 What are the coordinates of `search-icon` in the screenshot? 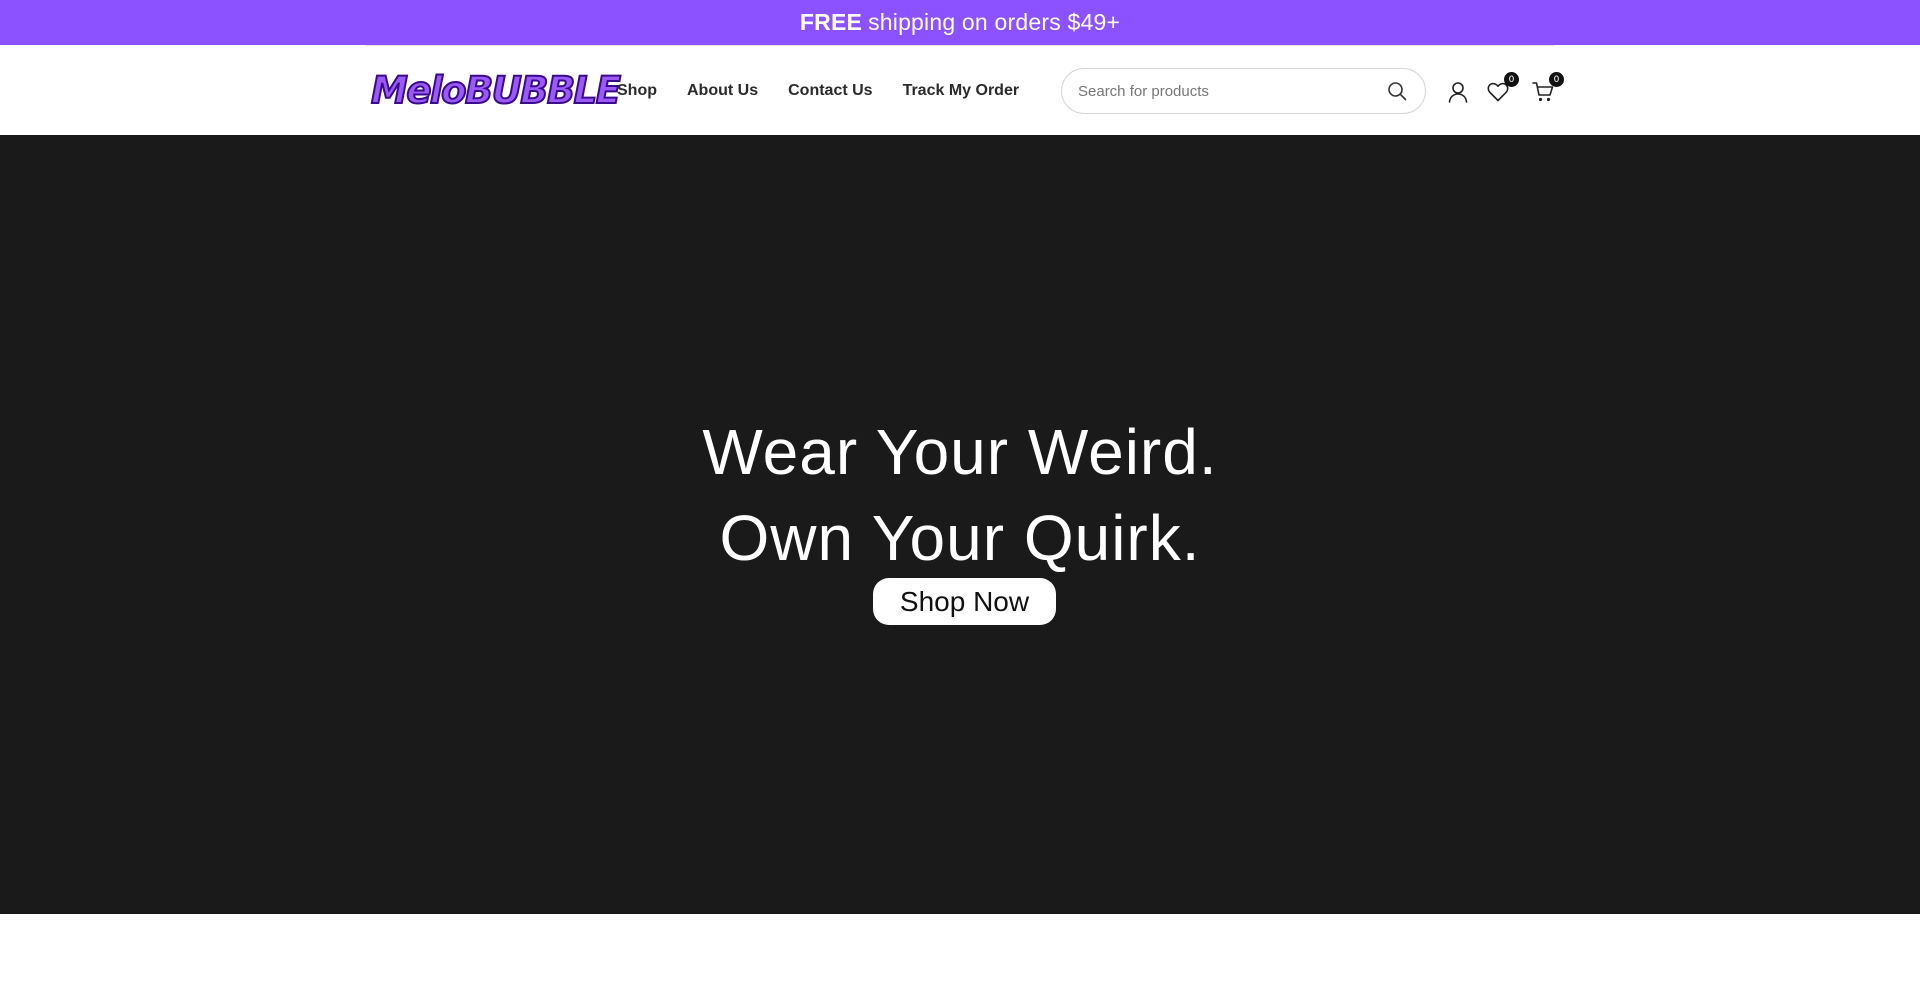 It's located at (1397, 91).